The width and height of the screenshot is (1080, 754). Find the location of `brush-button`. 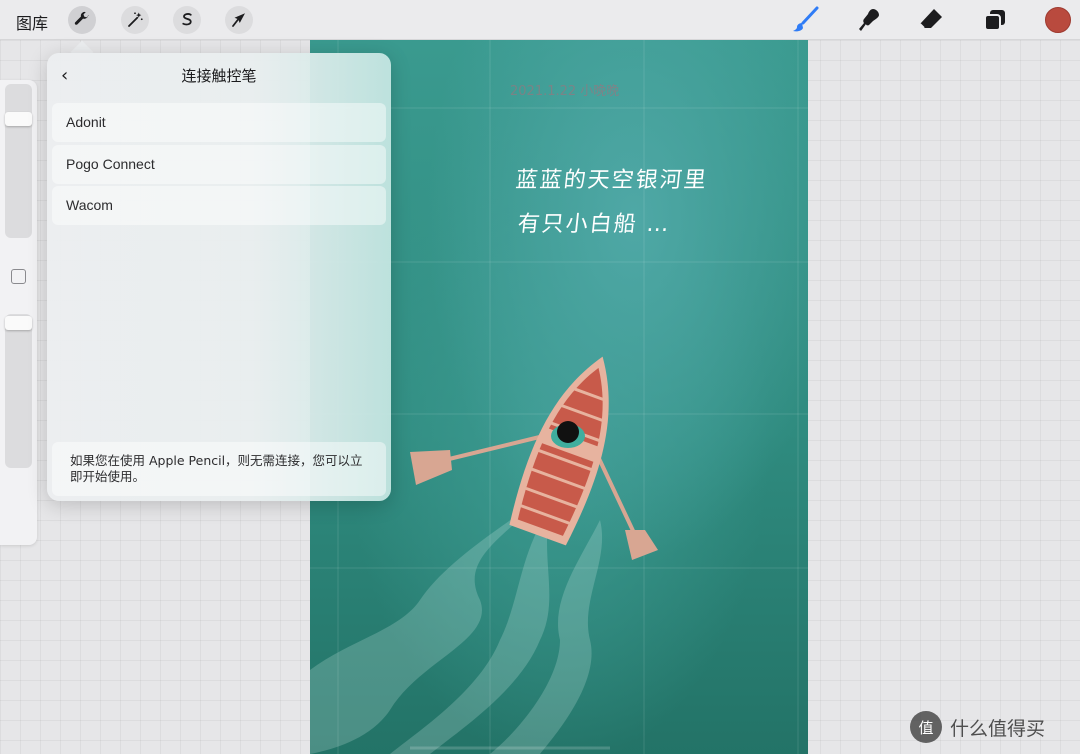

brush-button is located at coordinates (805, 20).